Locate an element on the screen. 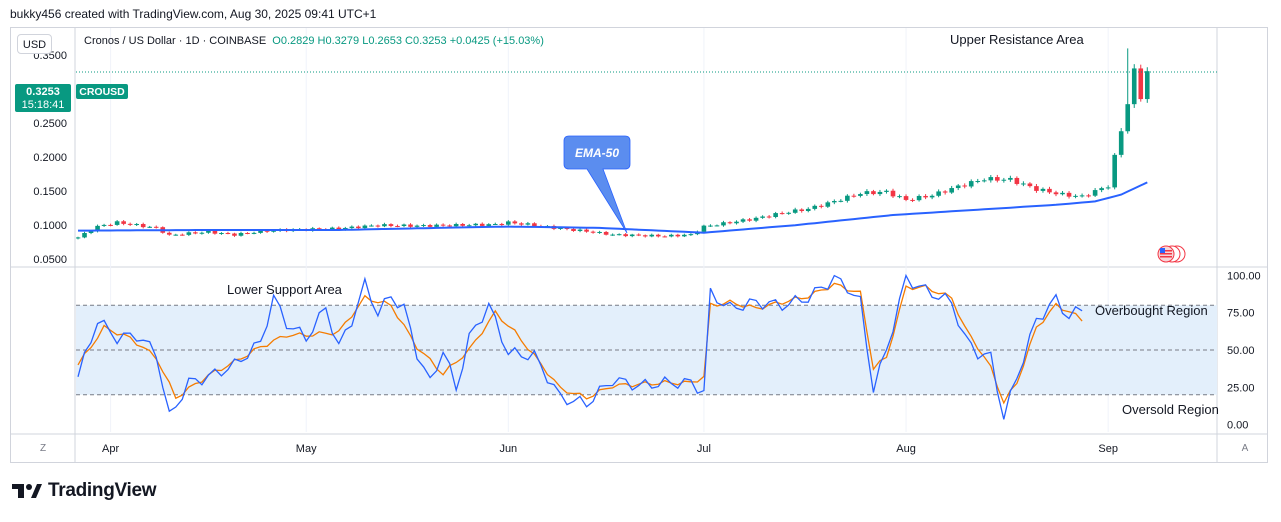 This screenshot has height=522, width=1281. ohlc-low: L0.2653 is located at coordinates (382, 41).